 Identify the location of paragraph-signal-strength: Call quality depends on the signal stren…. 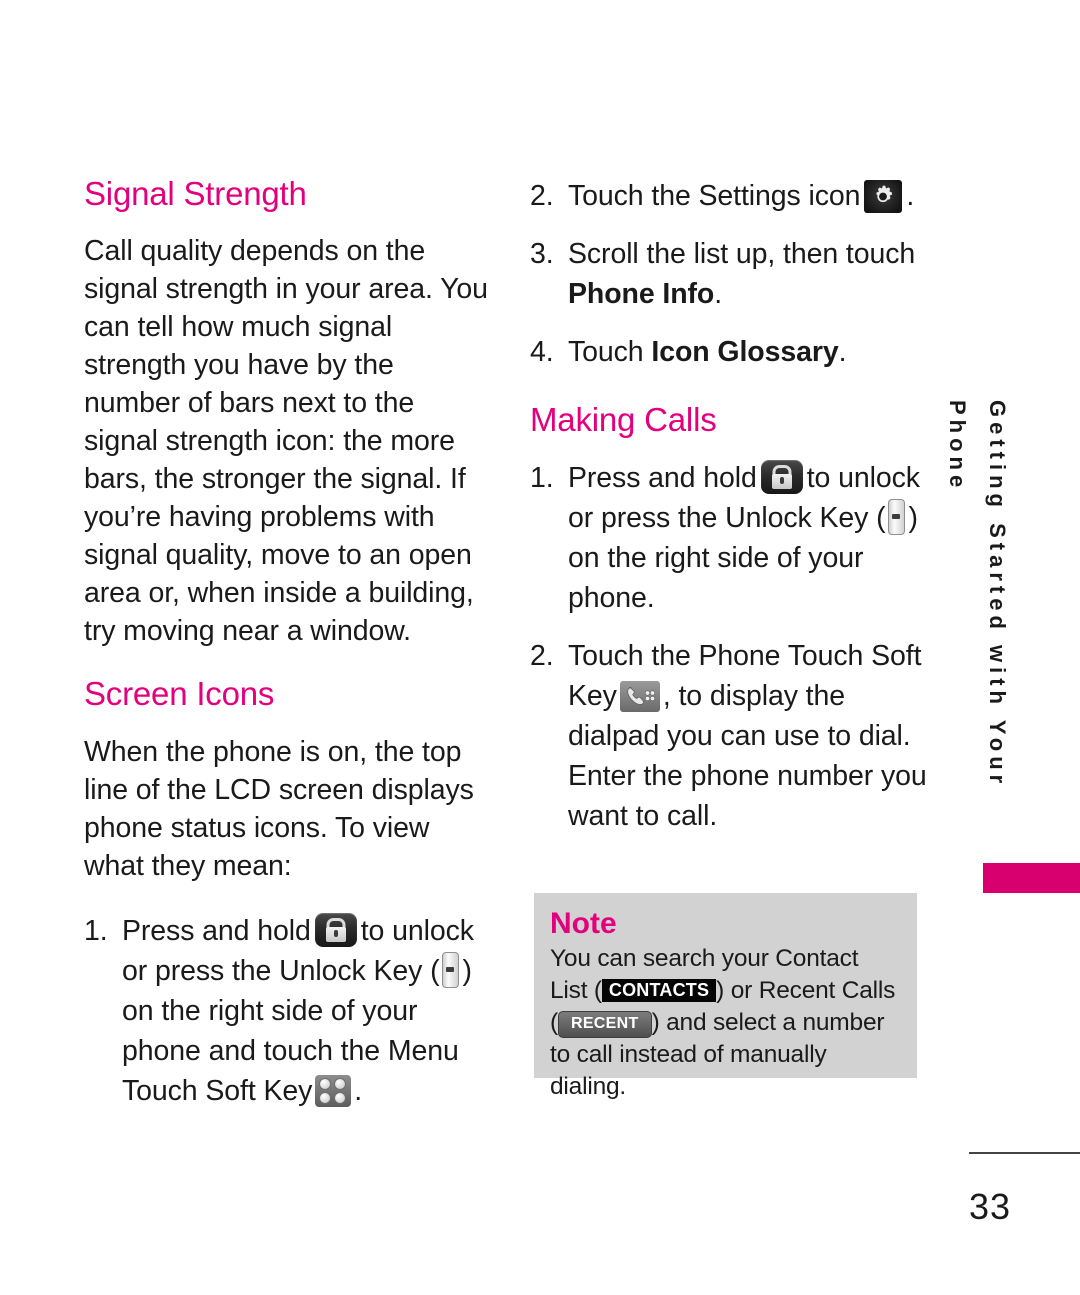
(286, 441).